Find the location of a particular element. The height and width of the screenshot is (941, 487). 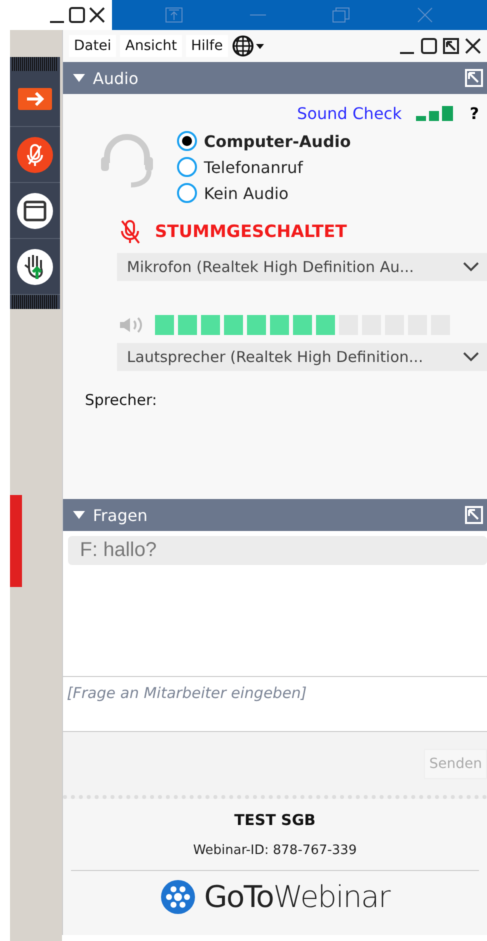

question-item: F: hallo? is located at coordinates (277, 550).